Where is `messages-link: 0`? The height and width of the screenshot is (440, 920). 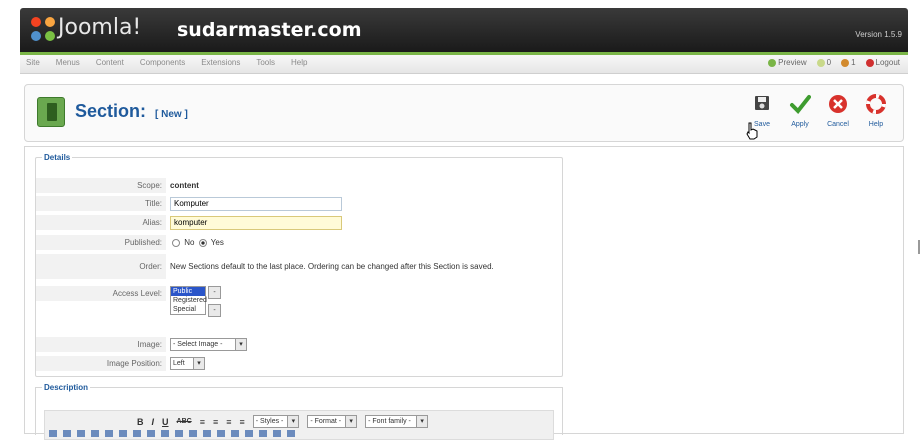 messages-link: 0 is located at coordinates (824, 62).